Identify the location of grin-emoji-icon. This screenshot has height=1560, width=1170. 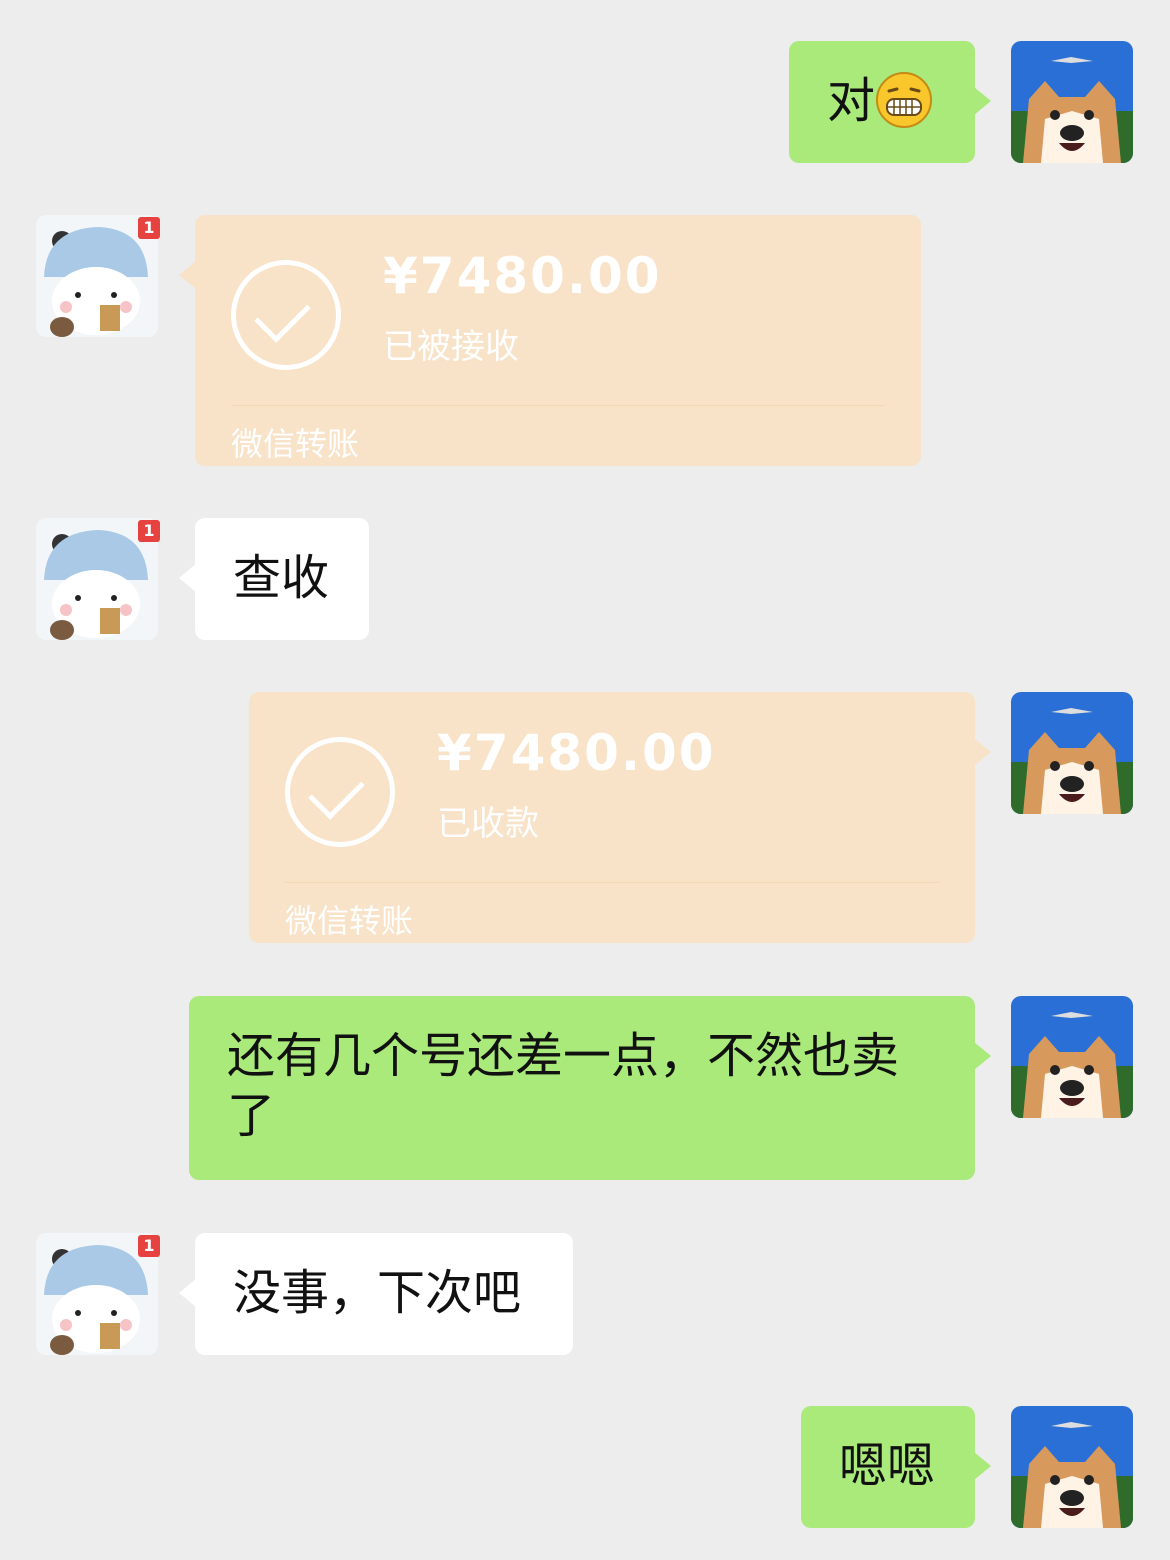
(904, 100).